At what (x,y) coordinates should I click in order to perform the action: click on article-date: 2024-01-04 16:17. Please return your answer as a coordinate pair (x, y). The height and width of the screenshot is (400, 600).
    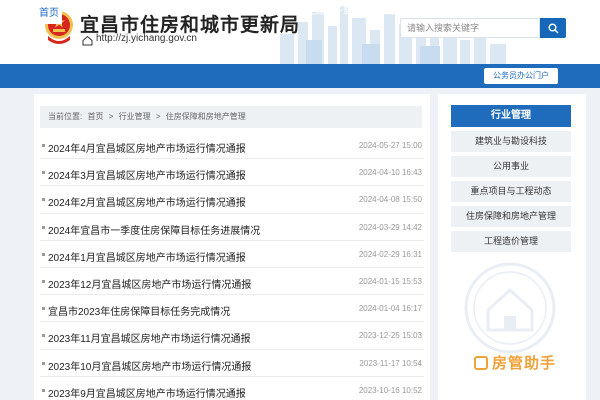
    Looking at the image, I should click on (390, 309).